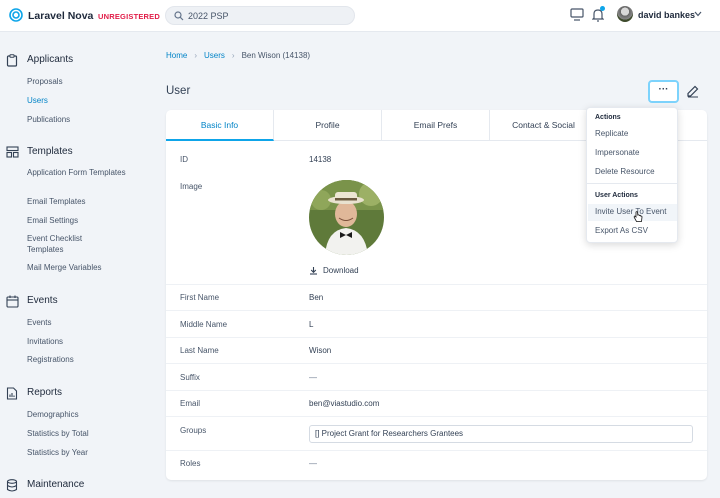 This screenshot has height=498, width=720. I want to click on sidebar-item-mail-merge-variables: Mail Merge Variables, so click(64, 267).